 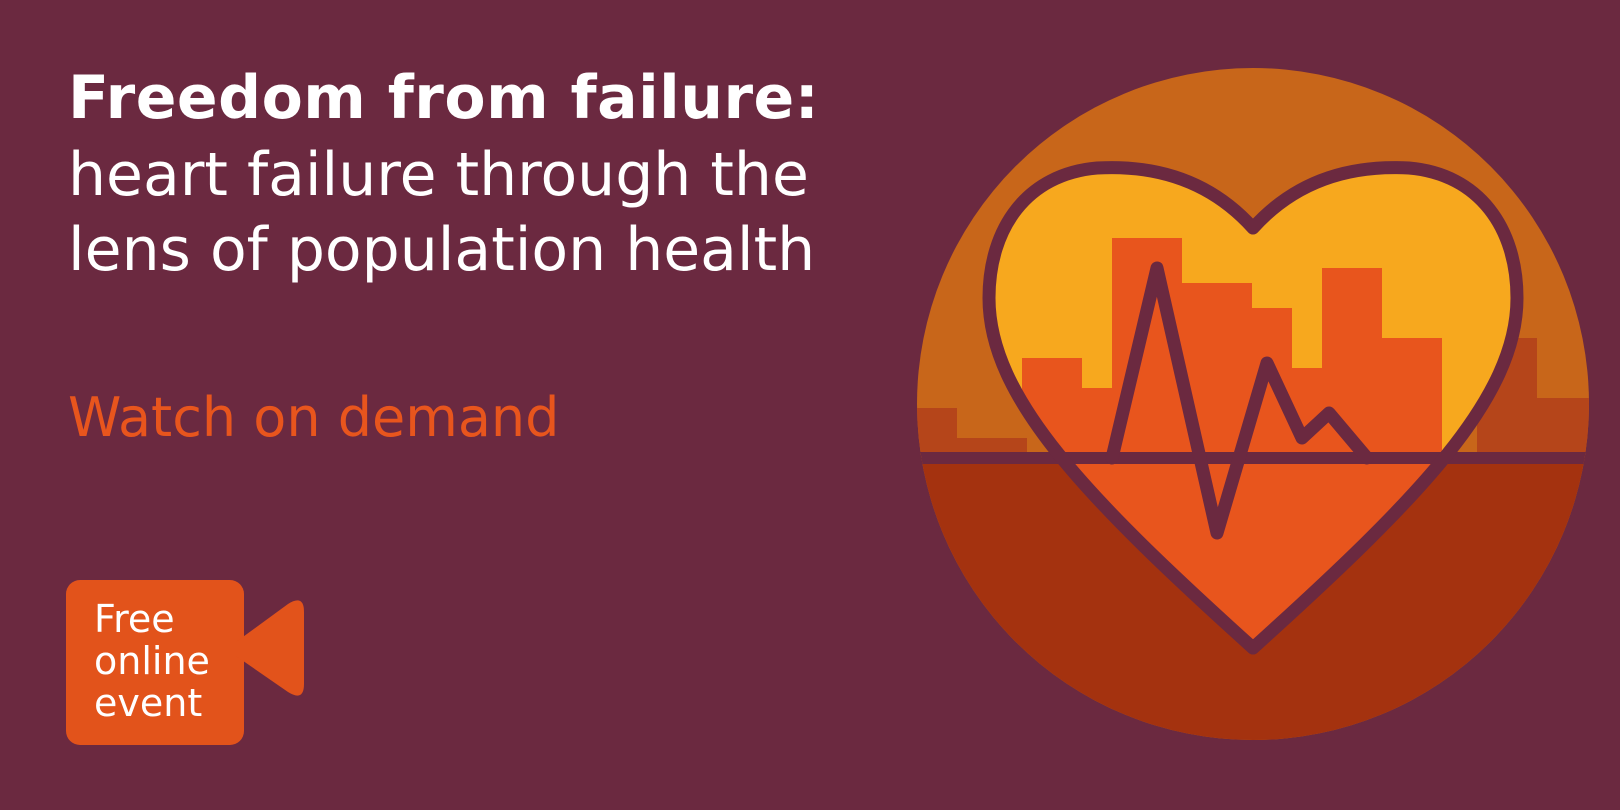 What do you see at coordinates (438, 175) in the screenshot?
I see `headline-subtitle-line-1: heart failure through the` at bounding box center [438, 175].